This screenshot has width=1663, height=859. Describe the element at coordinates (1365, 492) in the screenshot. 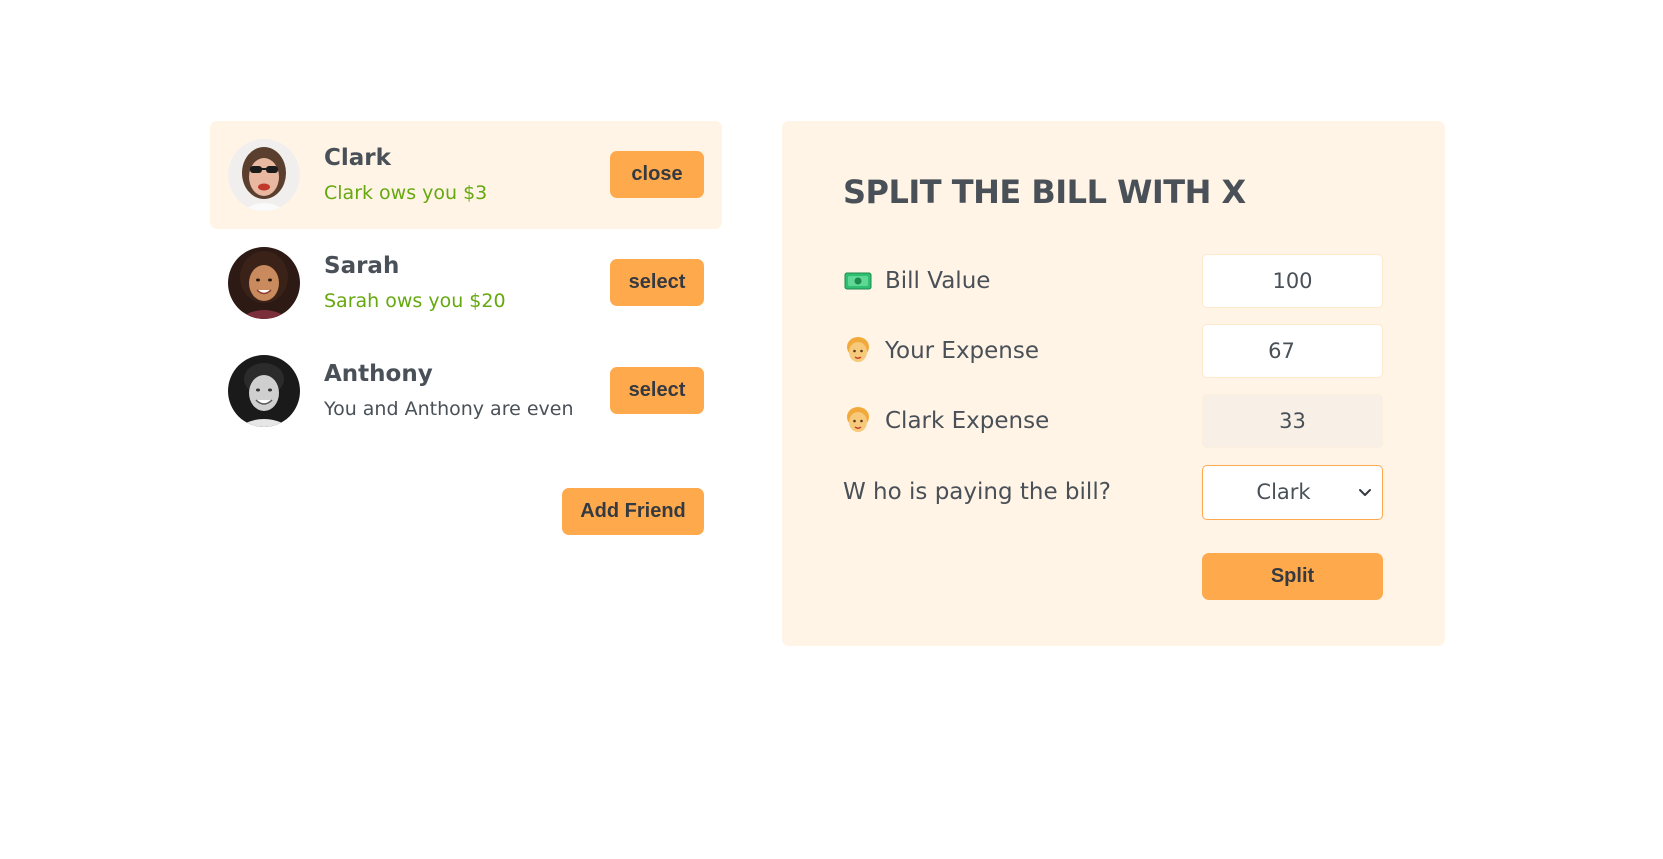

I see `chevron-down-icon` at that location.